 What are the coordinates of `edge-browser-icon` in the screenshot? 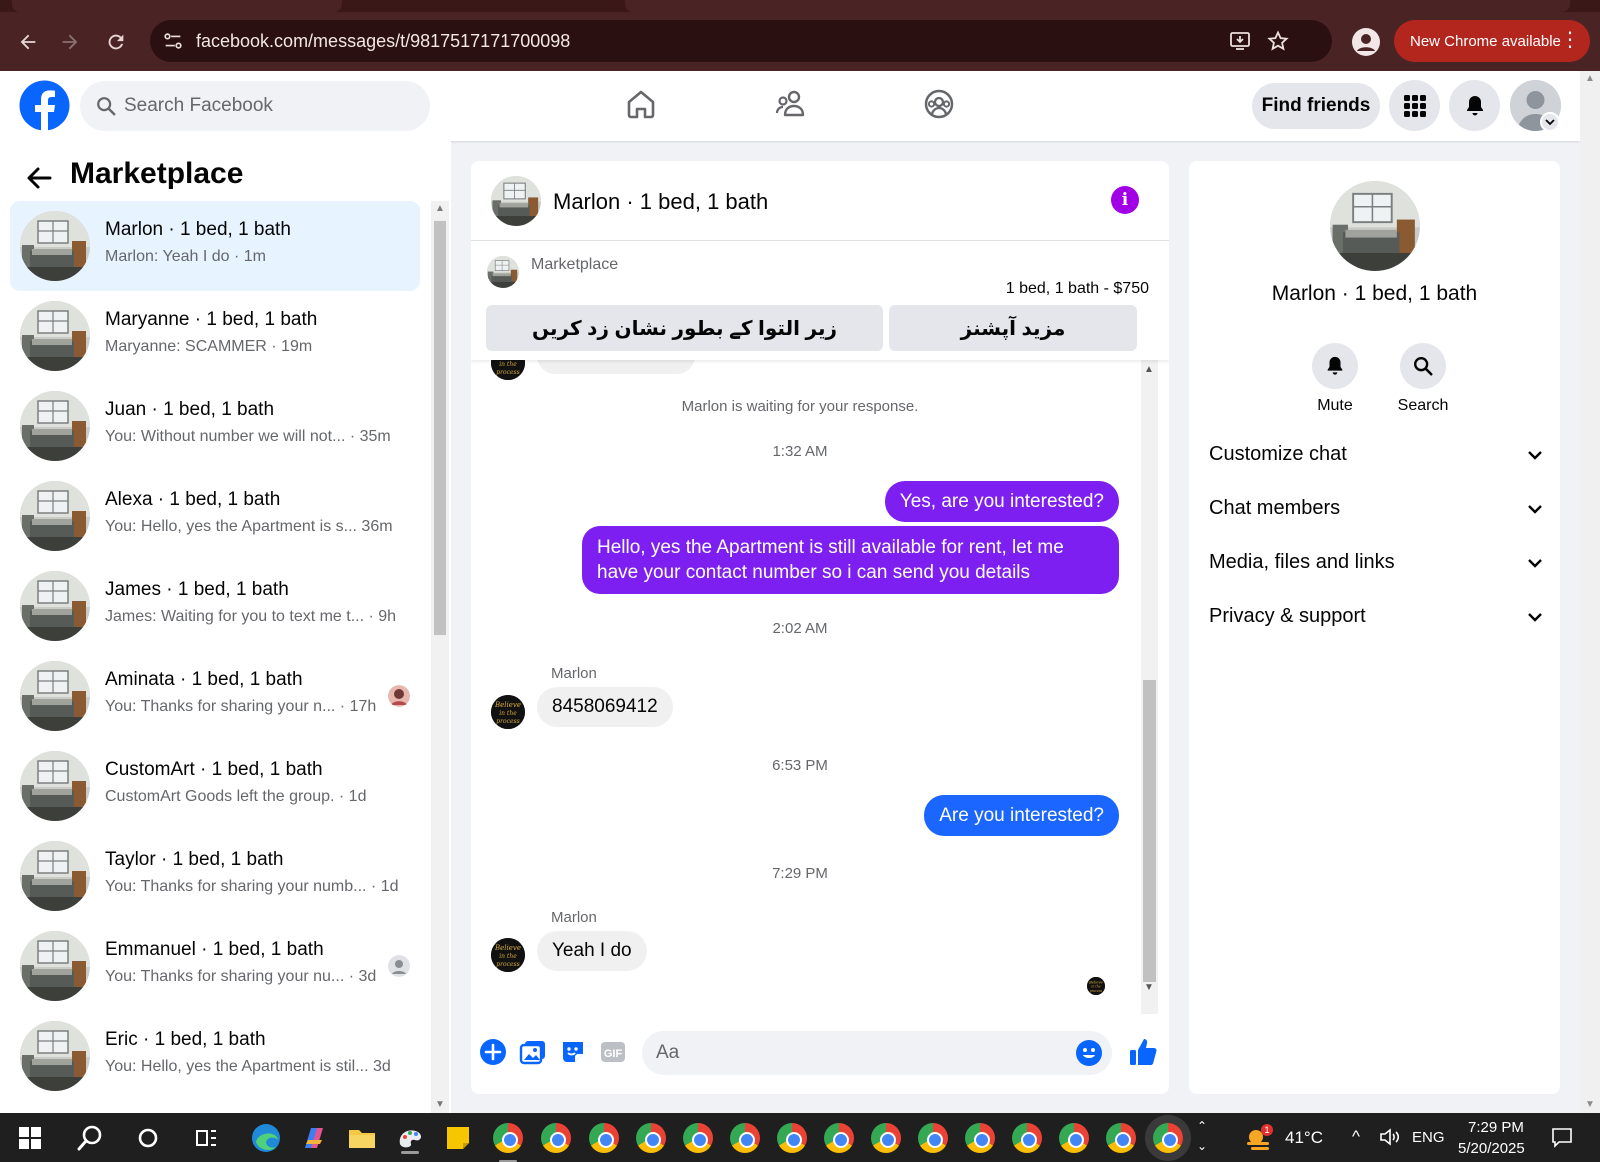 It's located at (266, 1138).